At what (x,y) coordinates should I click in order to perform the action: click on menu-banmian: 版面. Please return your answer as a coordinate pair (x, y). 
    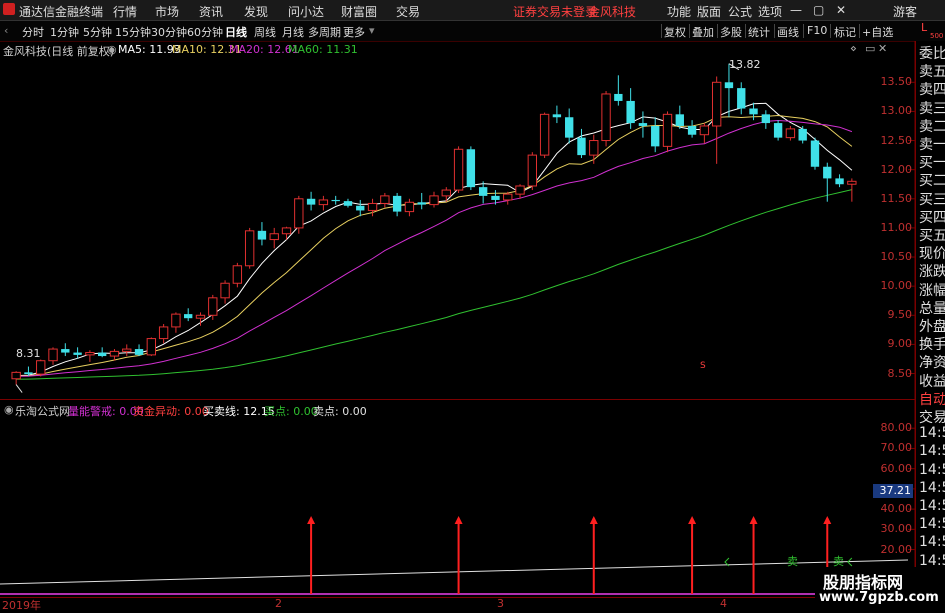
    Looking at the image, I should click on (709, 11).